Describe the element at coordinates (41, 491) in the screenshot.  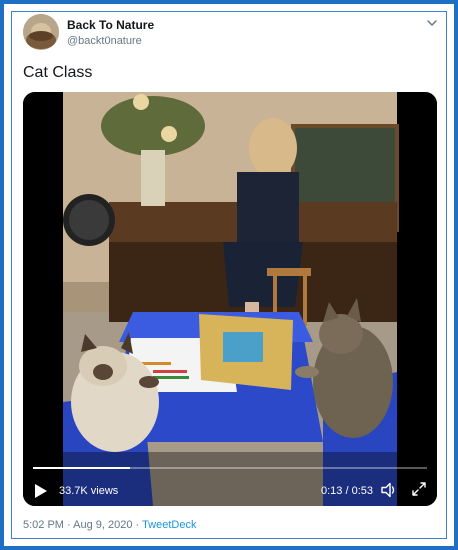
I see `play-icon` at that location.